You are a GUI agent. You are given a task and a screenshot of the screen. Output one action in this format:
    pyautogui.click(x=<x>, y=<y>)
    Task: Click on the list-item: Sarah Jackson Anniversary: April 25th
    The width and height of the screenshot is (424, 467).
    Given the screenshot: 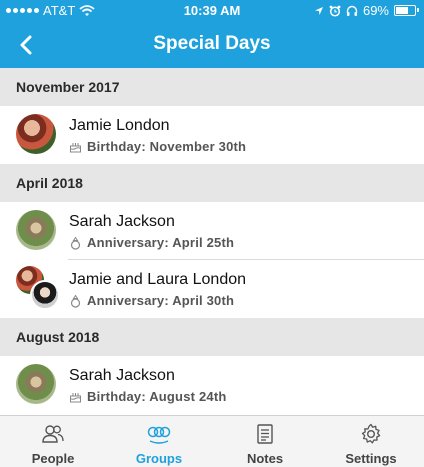 What is the action you would take?
    pyautogui.click(x=212, y=231)
    